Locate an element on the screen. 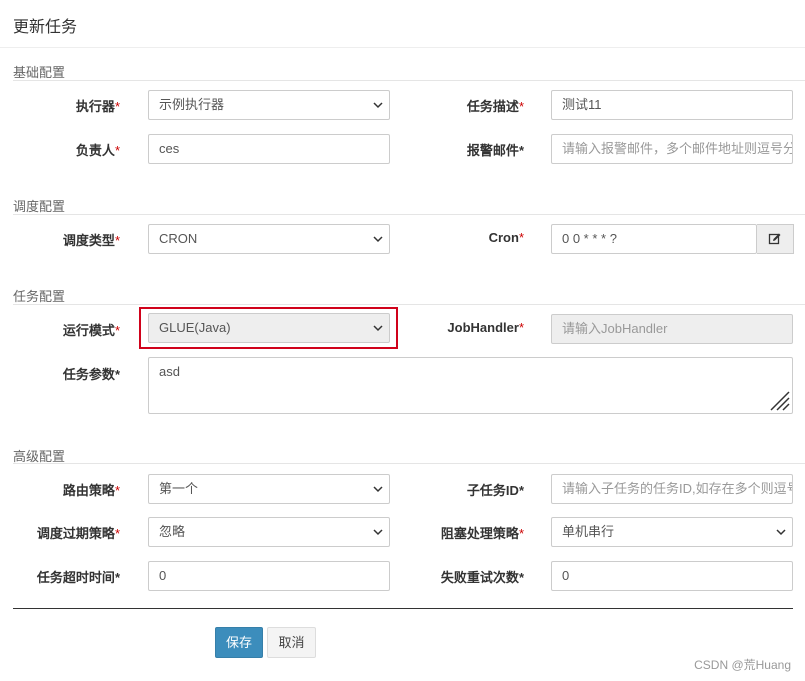  route-strategy-value: 第一个 is located at coordinates (179, 488).